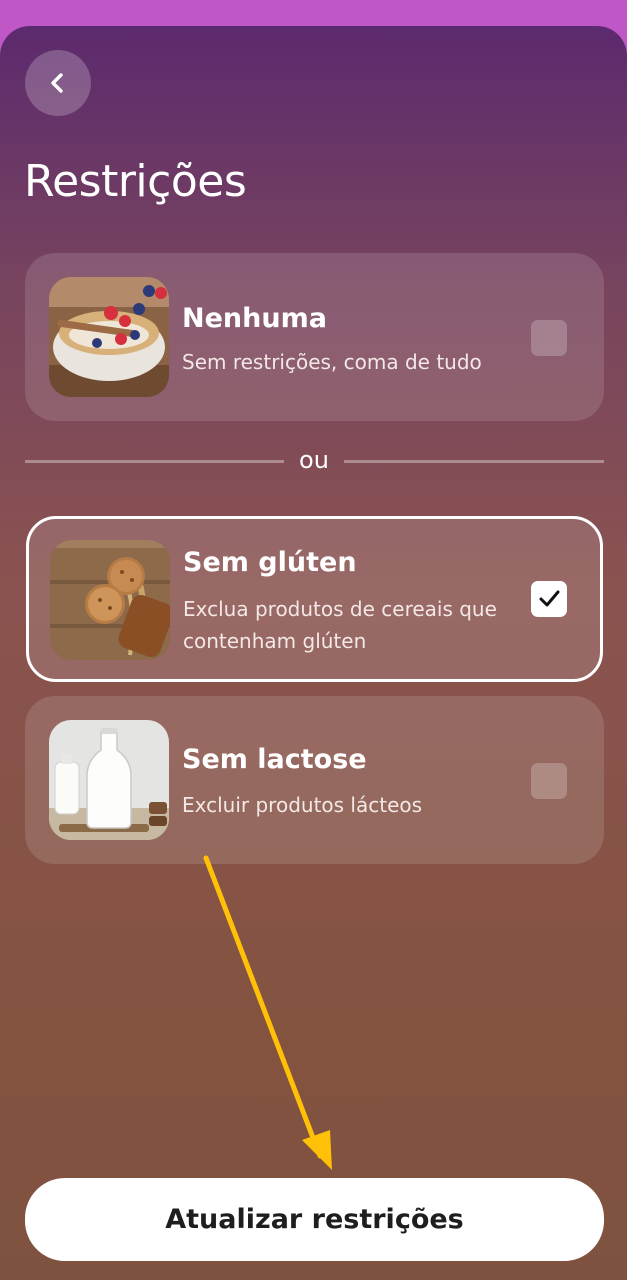 This screenshot has height=1280, width=627. What do you see at coordinates (274, 759) in the screenshot?
I see `option-title: Sem lactose` at bounding box center [274, 759].